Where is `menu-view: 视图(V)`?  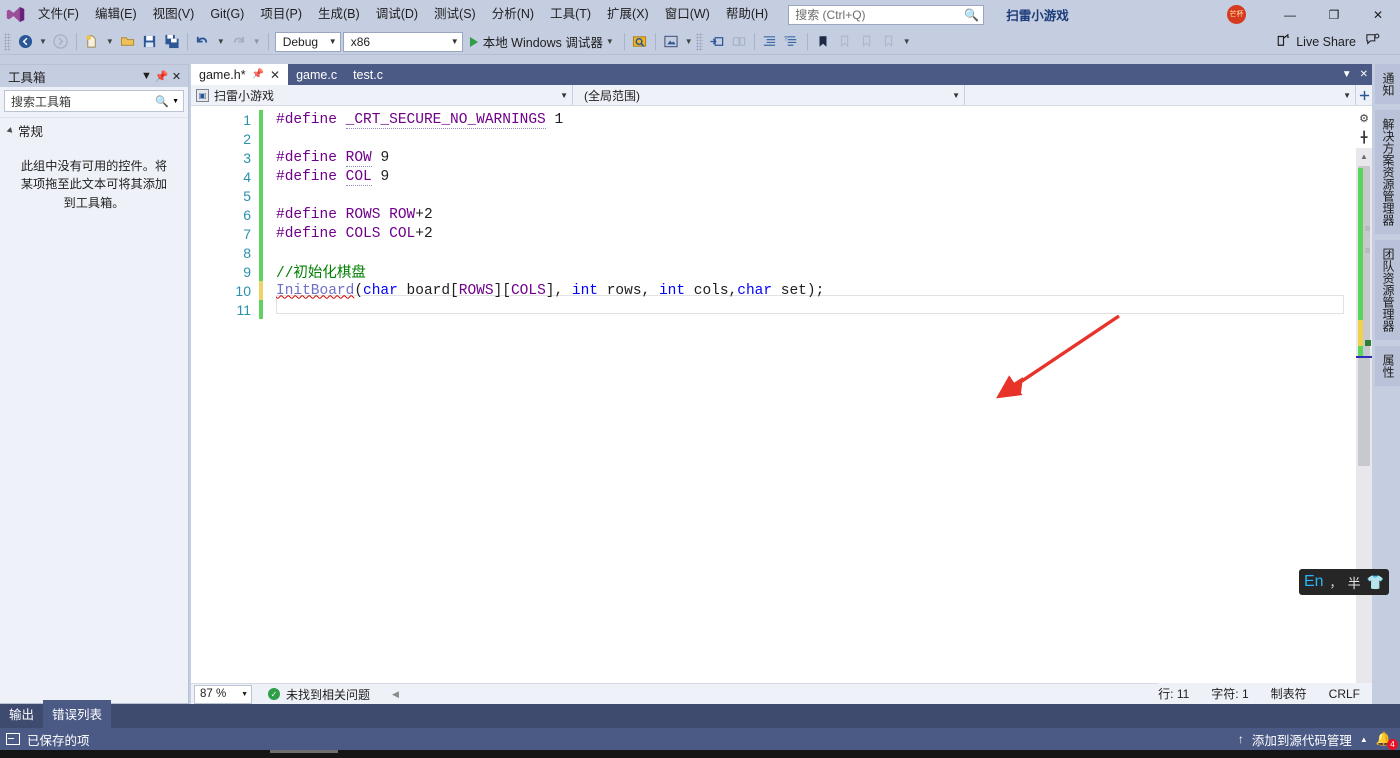 menu-view: 视图(V) is located at coordinates (174, 15).